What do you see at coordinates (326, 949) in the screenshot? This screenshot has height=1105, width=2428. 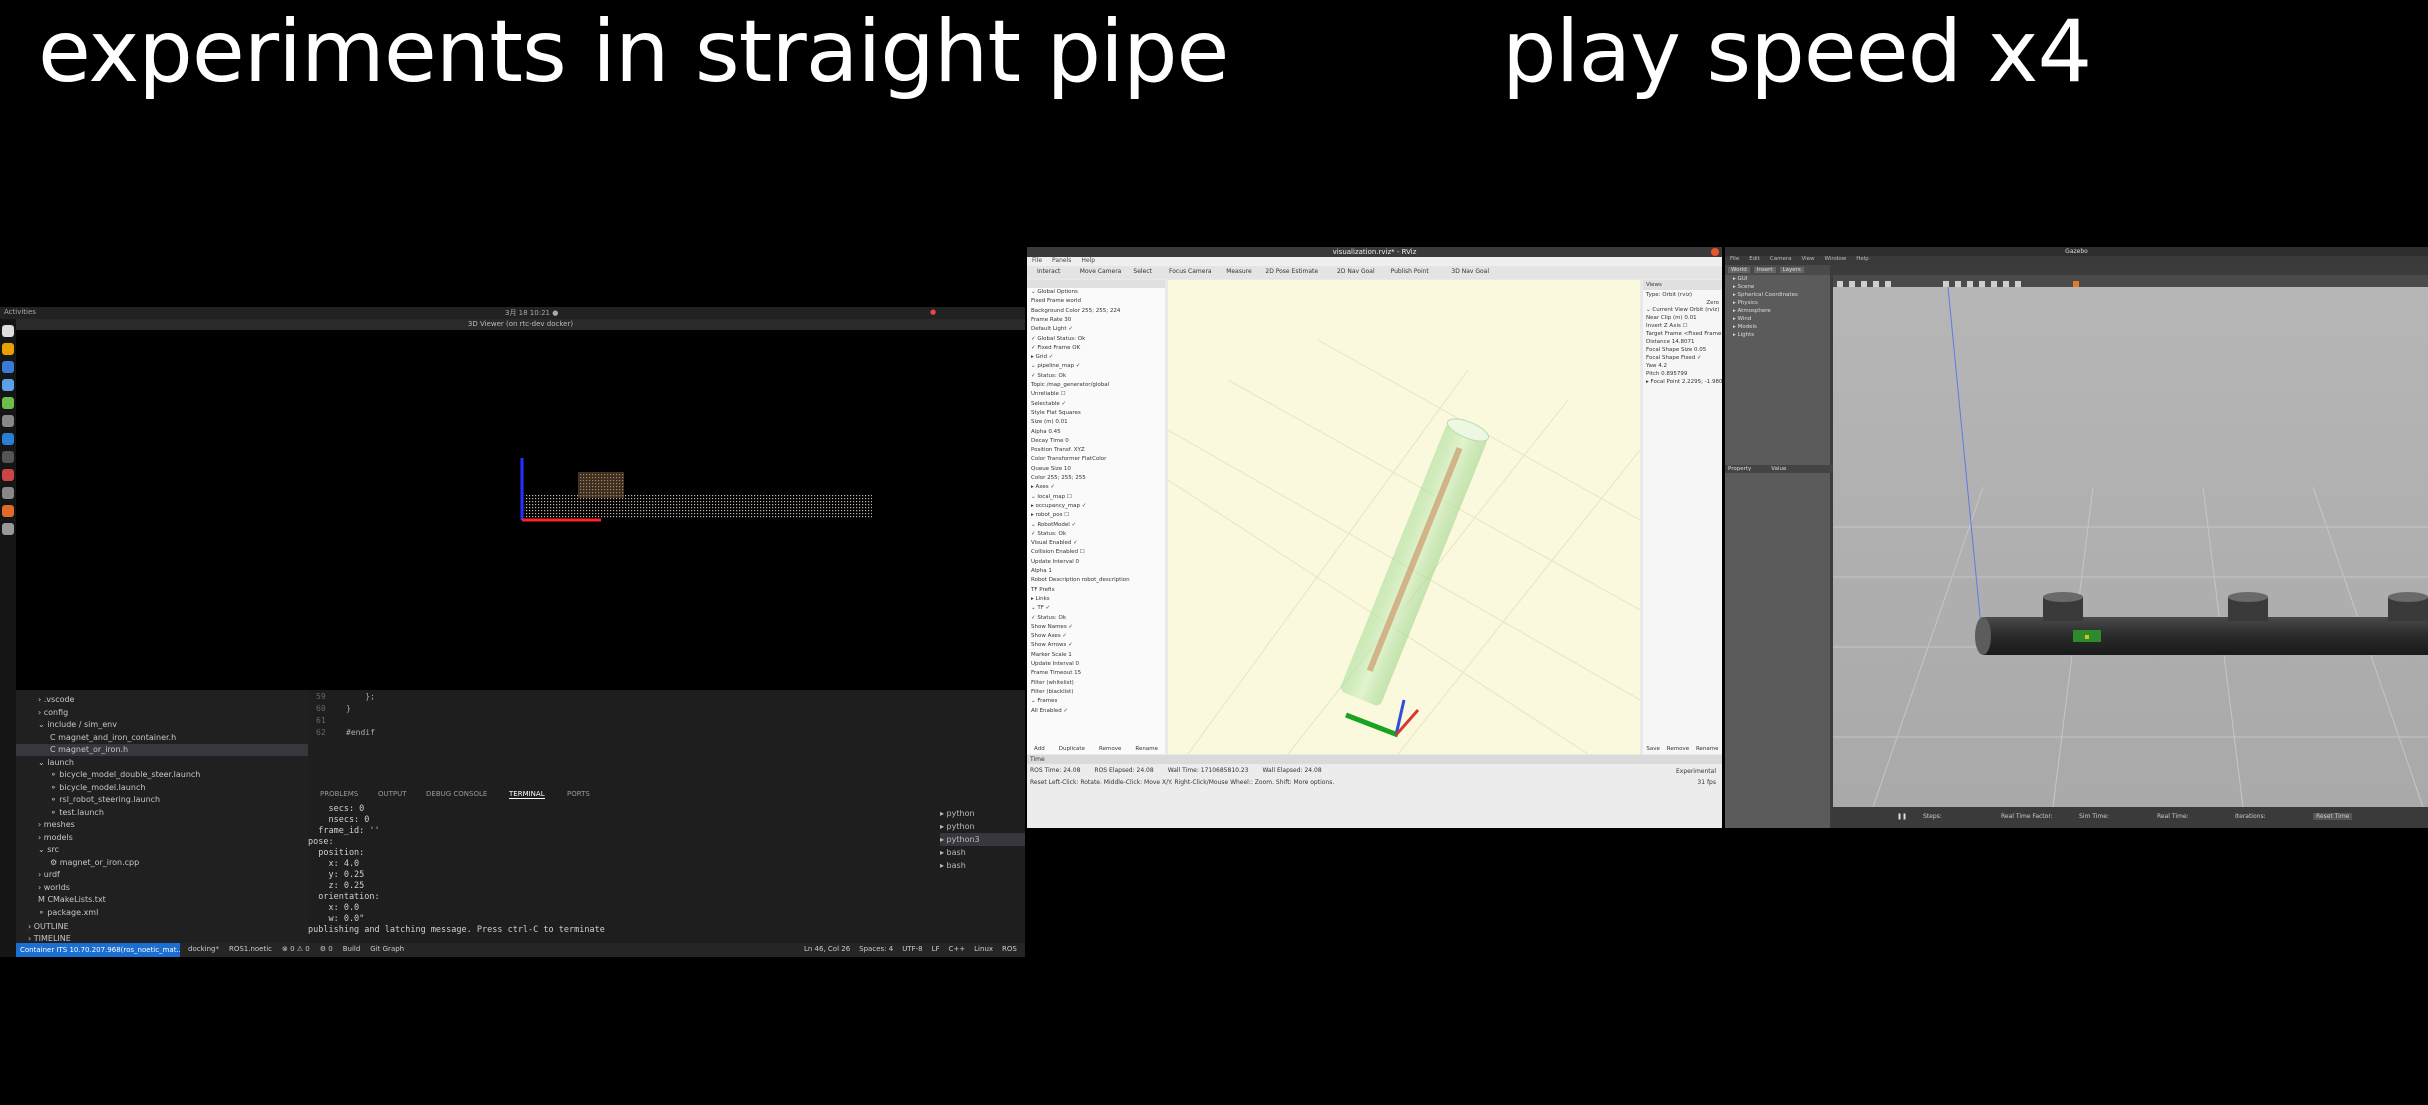 I see `status-item: ⚙ 0` at bounding box center [326, 949].